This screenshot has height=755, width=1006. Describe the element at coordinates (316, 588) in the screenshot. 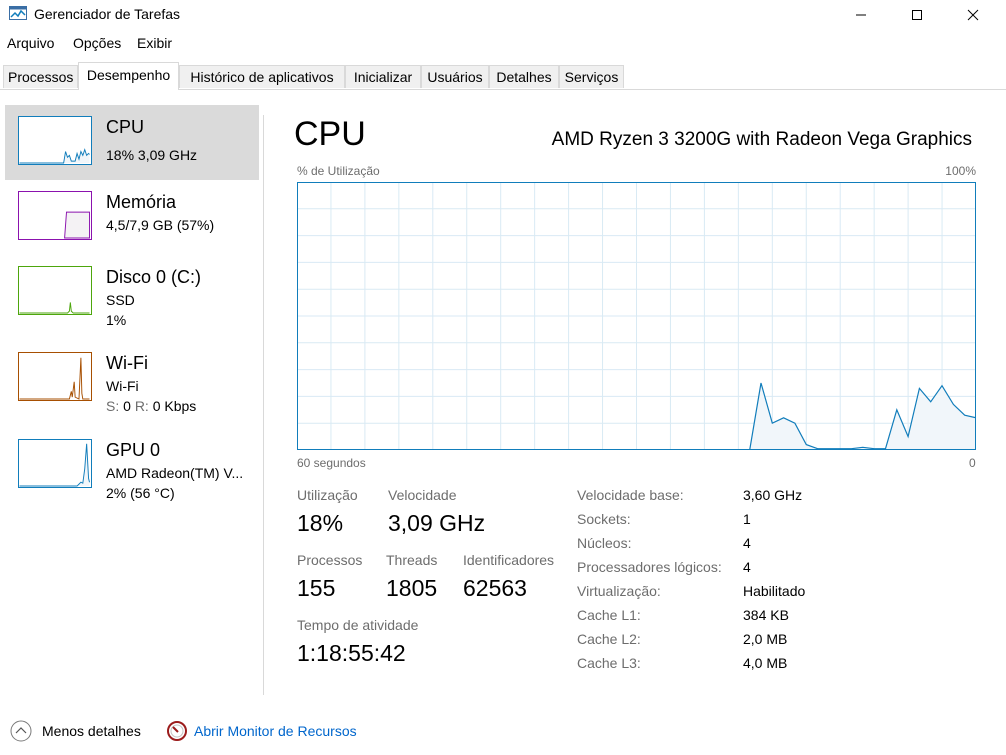

I see `processes-value: 155` at that location.